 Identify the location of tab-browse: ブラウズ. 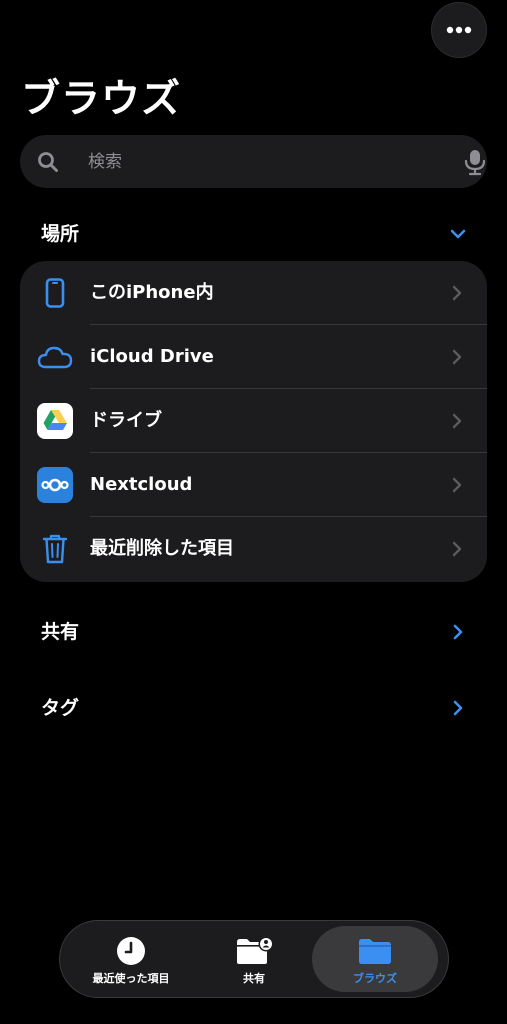
(375, 959).